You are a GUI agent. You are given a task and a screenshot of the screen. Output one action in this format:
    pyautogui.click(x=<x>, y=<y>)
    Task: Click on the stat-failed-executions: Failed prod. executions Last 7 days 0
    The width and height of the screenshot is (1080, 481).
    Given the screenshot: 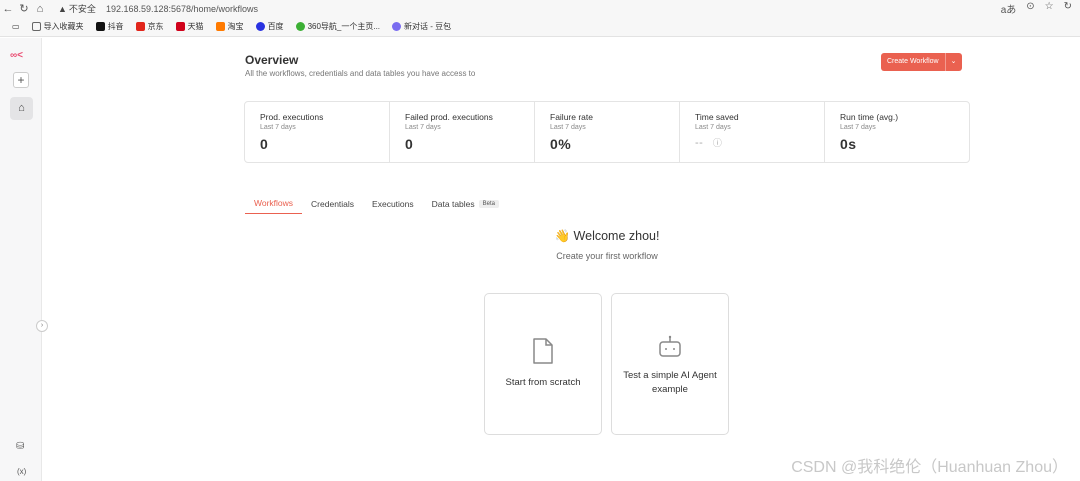 What is the action you would take?
    pyautogui.click(x=462, y=132)
    